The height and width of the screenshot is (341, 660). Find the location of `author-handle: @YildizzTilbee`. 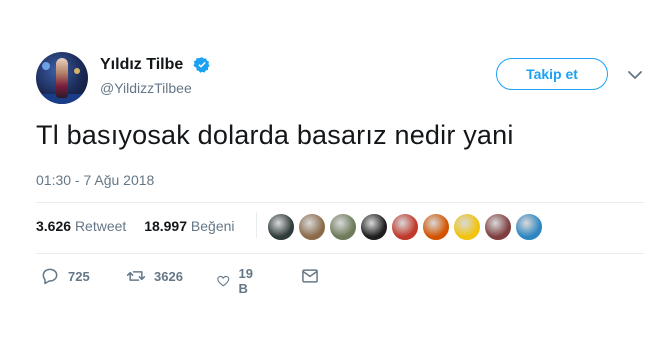

author-handle: @YildizzTilbee is located at coordinates (155, 88).